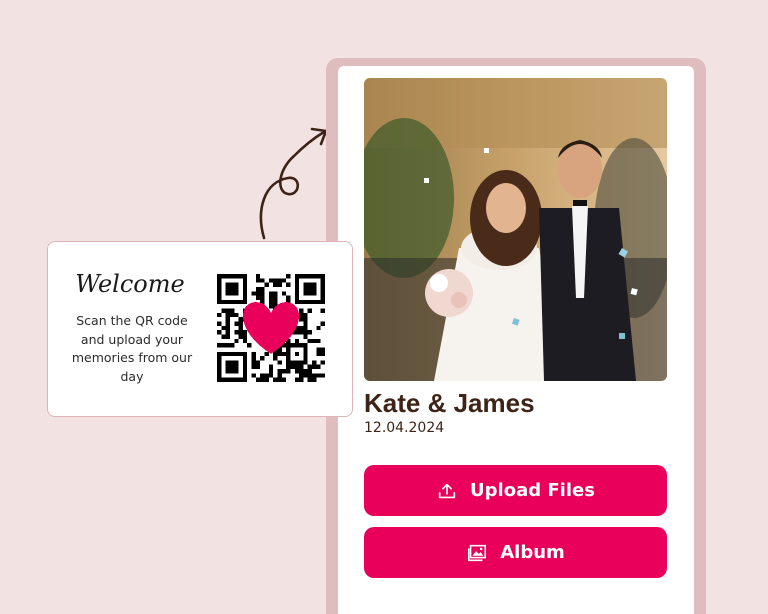  I want to click on image-gallery-icon, so click(477, 553).